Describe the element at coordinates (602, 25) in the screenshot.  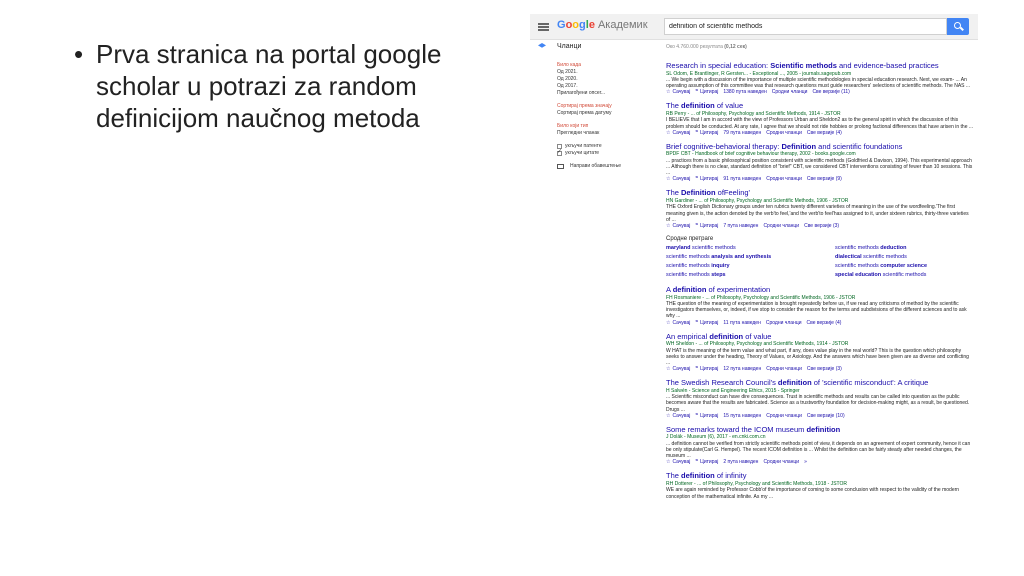
I see `scholar-logo: Google Академик` at that location.